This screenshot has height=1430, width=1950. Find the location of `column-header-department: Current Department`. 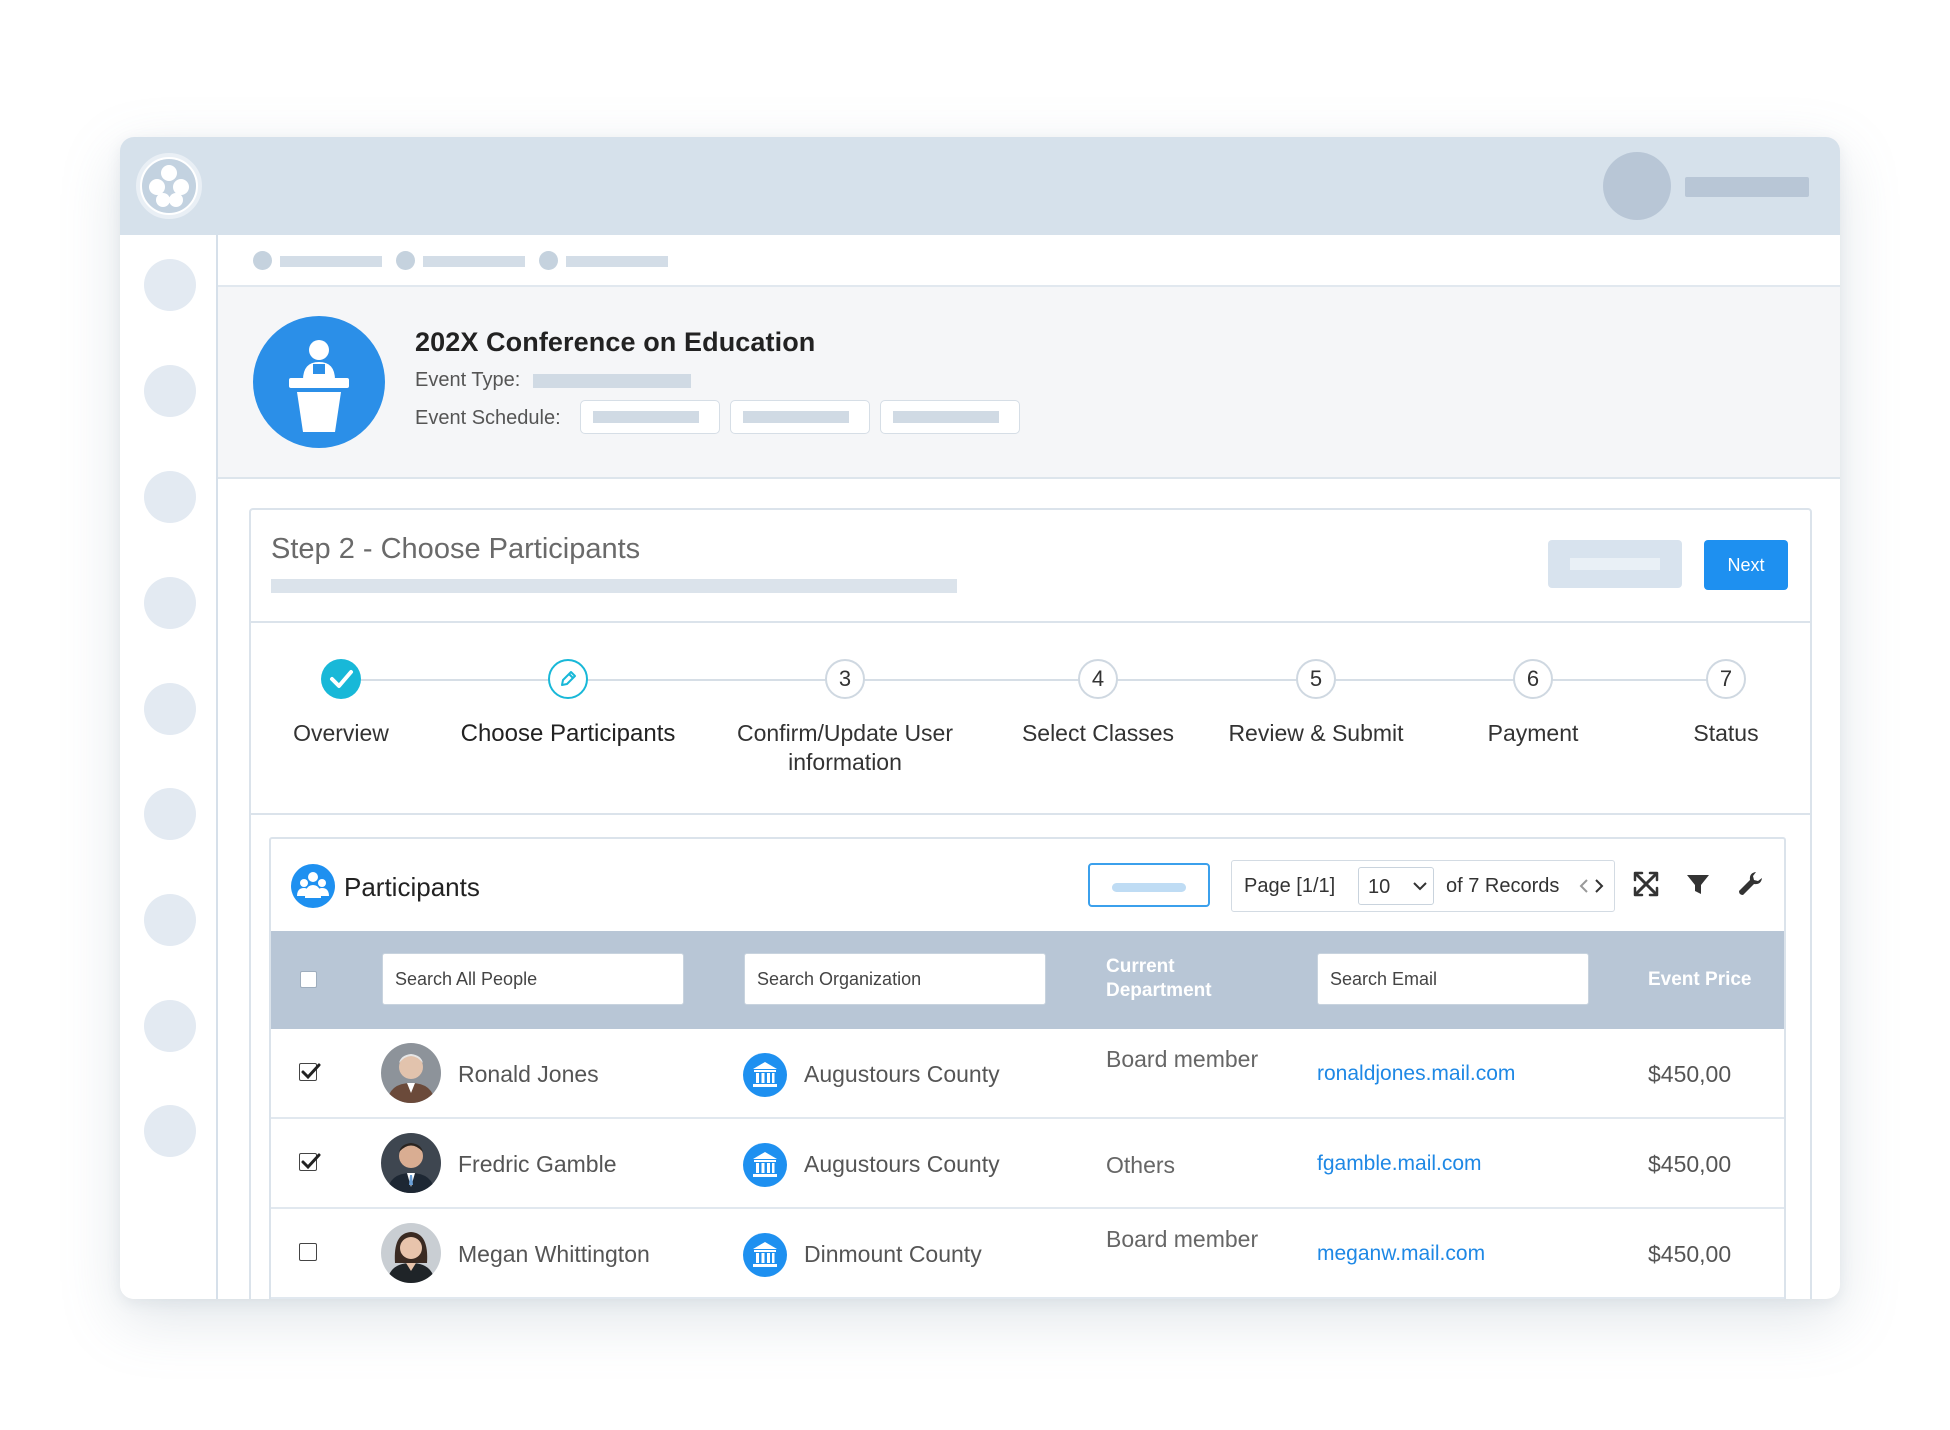

column-header-department: Current Department is located at coordinates (1176, 979).